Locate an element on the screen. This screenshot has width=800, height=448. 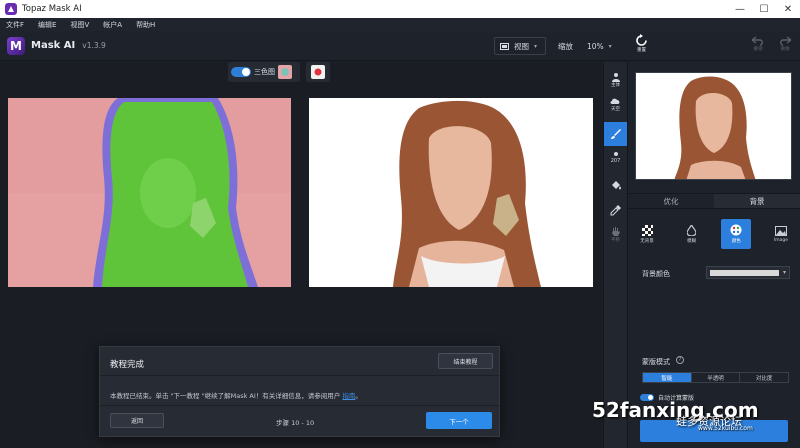
drop-icon is located at coordinates (692, 230).